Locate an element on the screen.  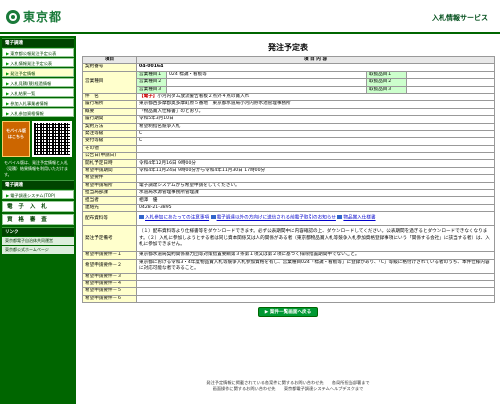
table-row: 件 名 【電子】小河内ダム放流警告看板２点外４点の賞入れ is located at coordinates (288, 97).